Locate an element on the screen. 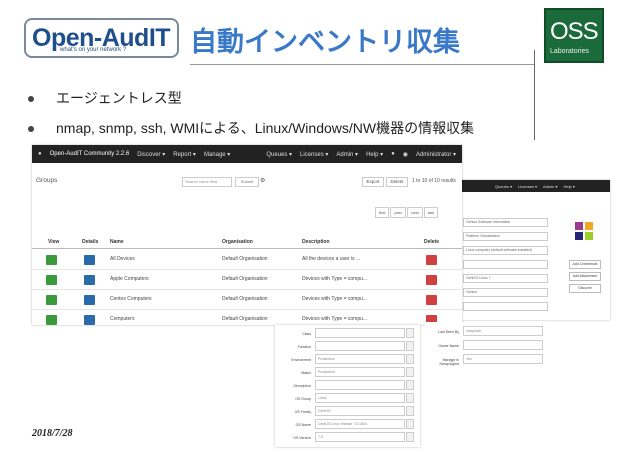 This screenshot has width=638, height=452. gear-icon: ⚙ is located at coordinates (265, 182).